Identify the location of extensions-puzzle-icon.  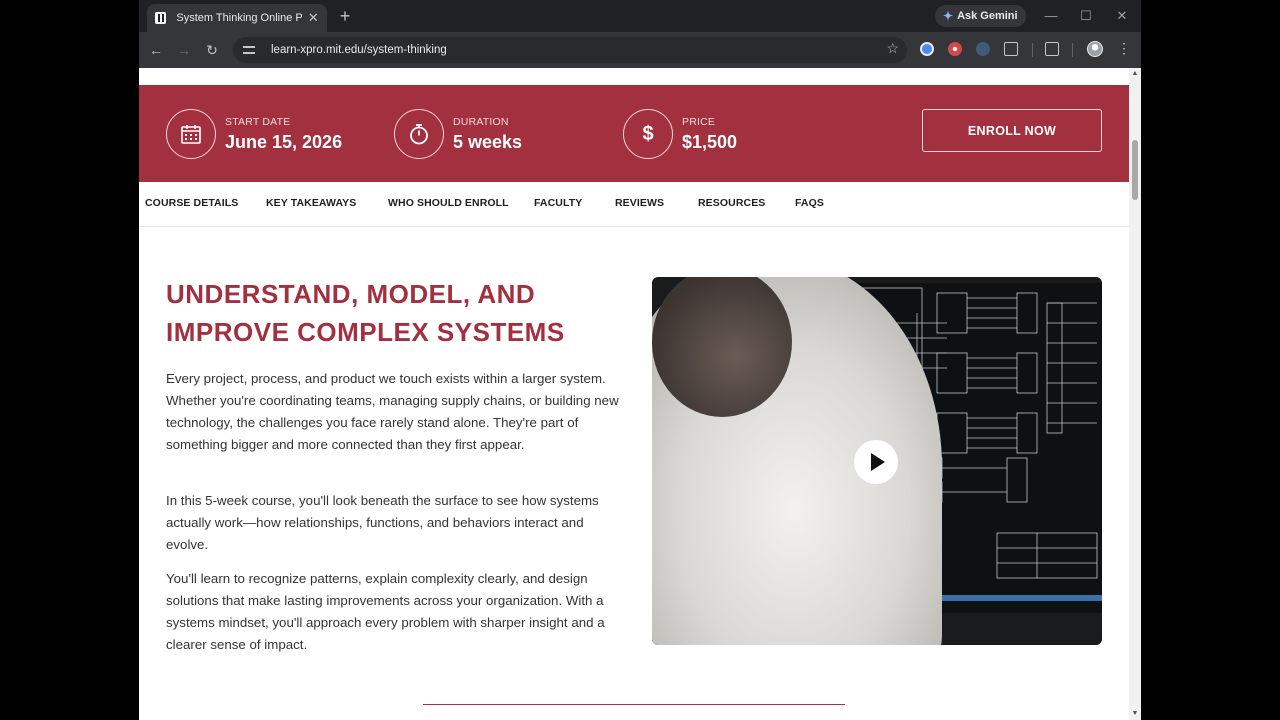
(1011, 49).